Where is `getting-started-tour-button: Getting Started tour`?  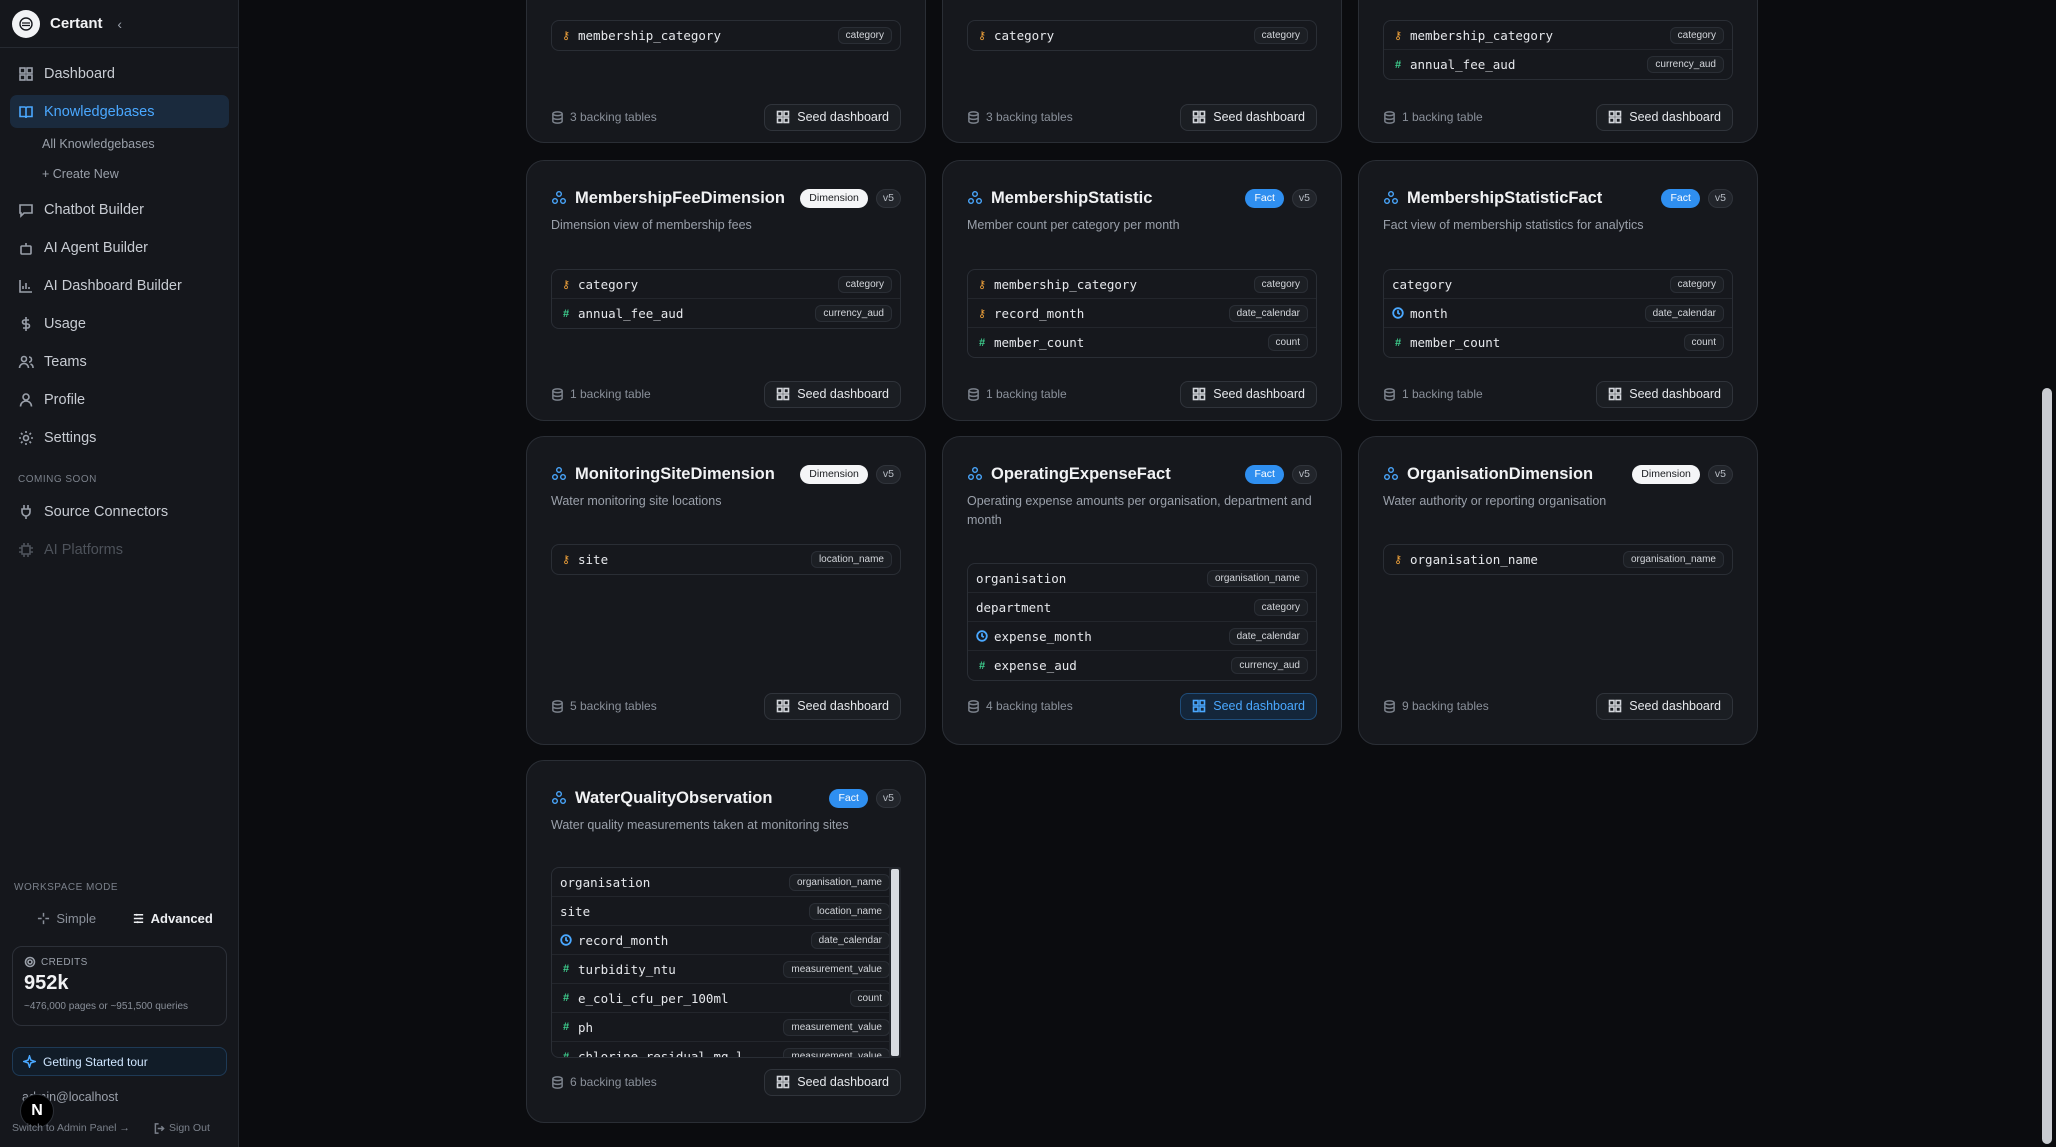 getting-started-tour-button: Getting Started tour is located at coordinates (119, 1061).